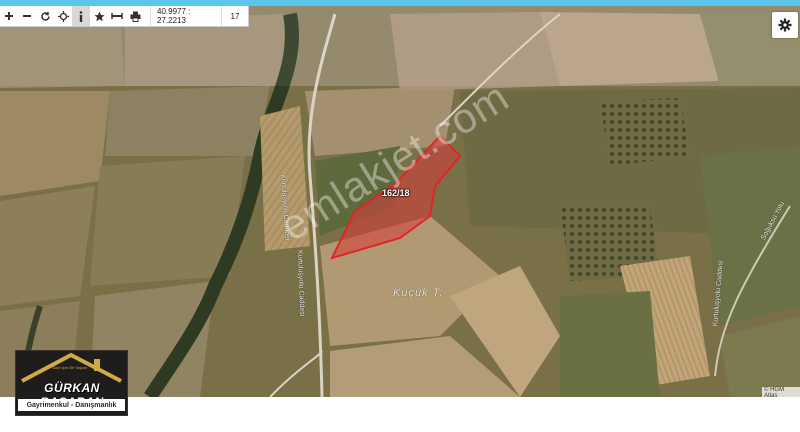  What do you see at coordinates (9, 16) in the screenshot?
I see `plus-icon` at bounding box center [9, 16].